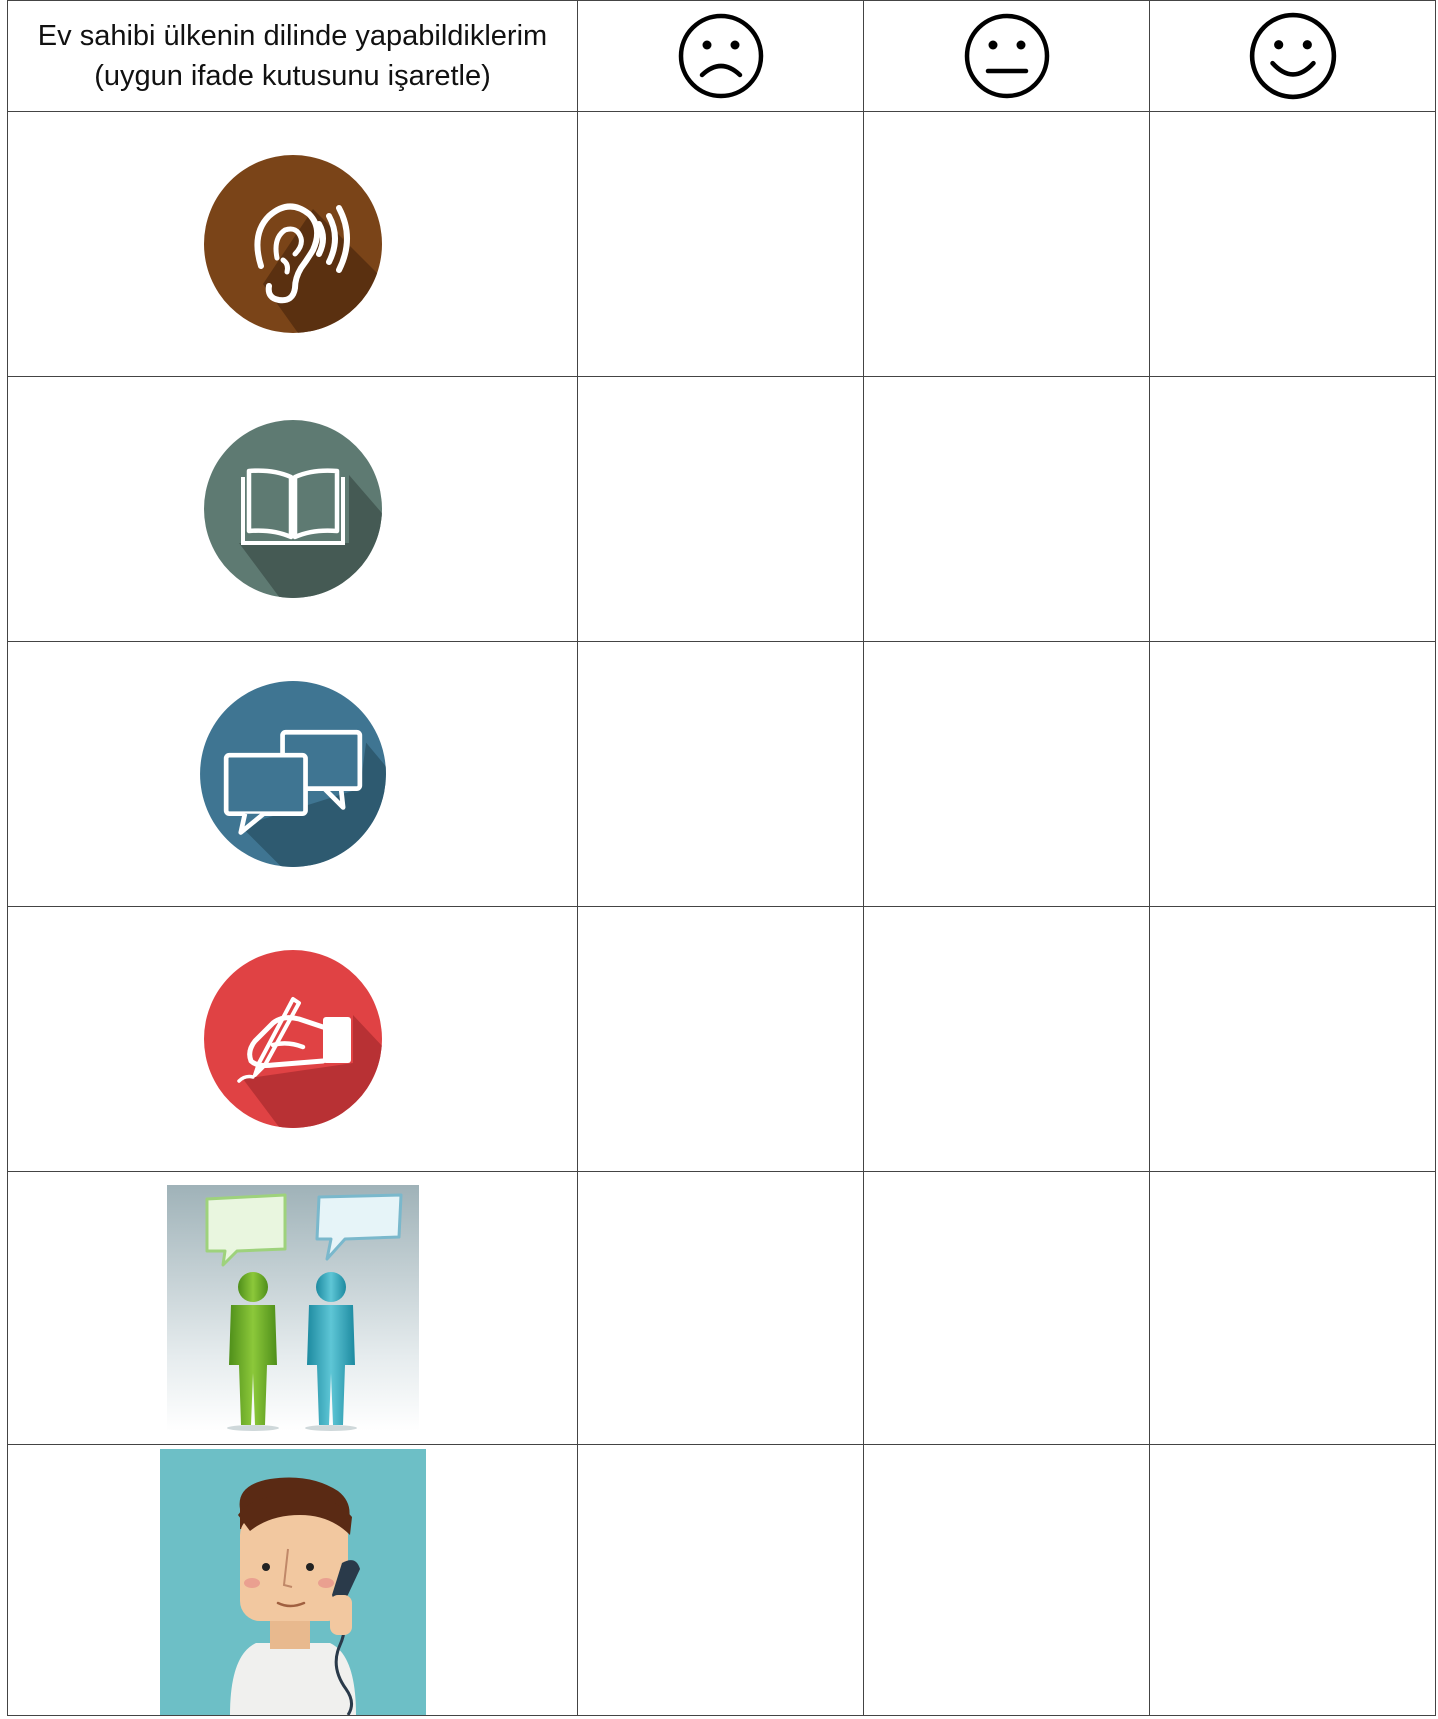  I want to click on people-talking-icon, so click(292, 1308).